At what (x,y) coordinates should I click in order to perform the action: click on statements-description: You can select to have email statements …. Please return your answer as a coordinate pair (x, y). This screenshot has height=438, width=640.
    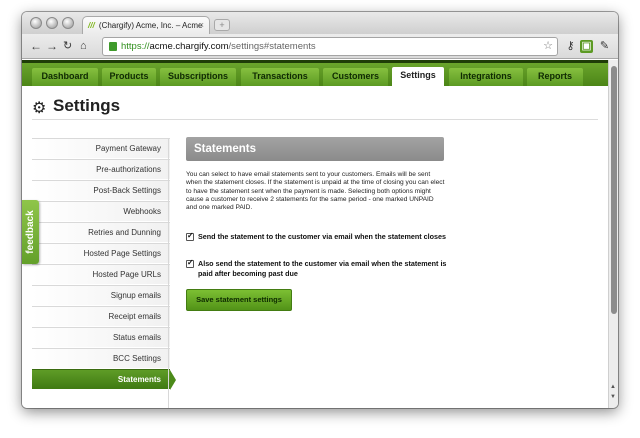
    Looking at the image, I should click on (315, 191).